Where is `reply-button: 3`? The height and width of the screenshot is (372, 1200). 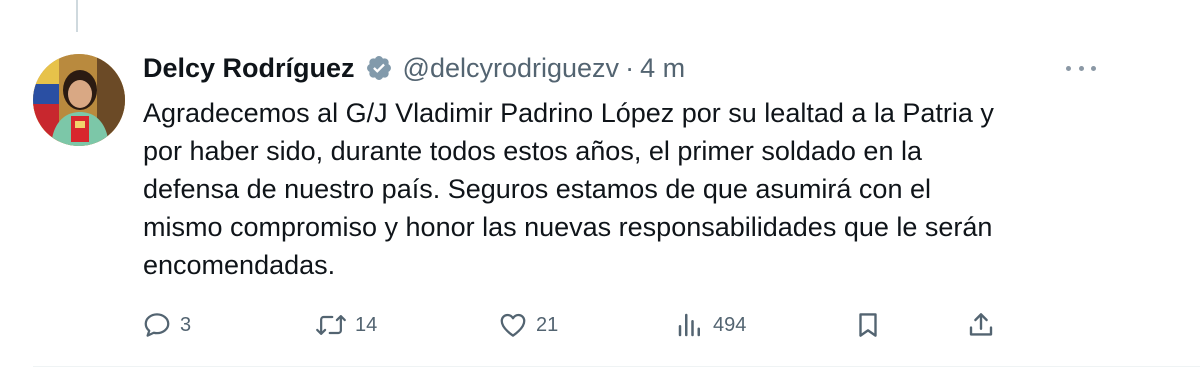
reply-button: 3 is located at coordinates (166, 325).